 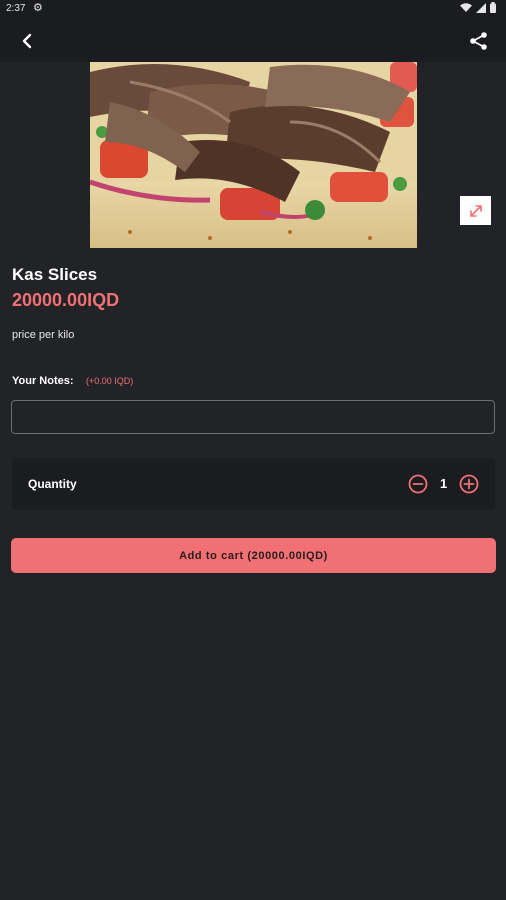 I want to click on status-icons, so click(x=478, y=7).